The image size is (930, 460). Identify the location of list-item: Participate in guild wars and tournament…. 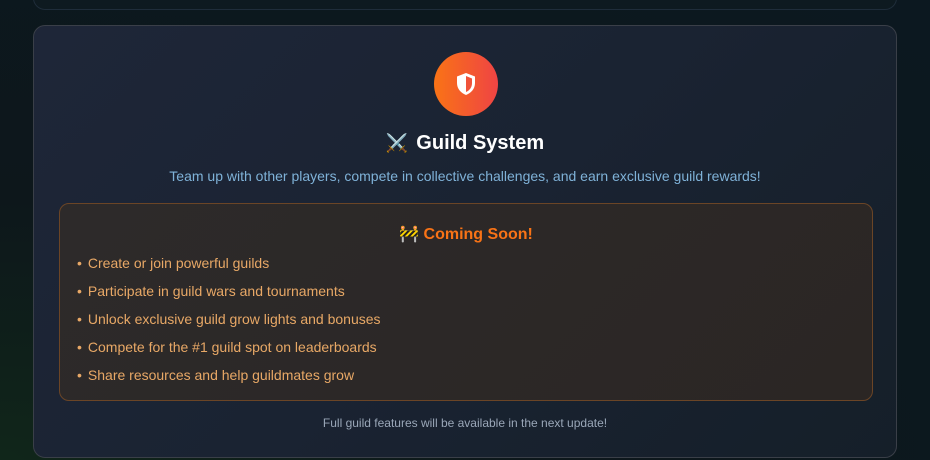
(229, 294).